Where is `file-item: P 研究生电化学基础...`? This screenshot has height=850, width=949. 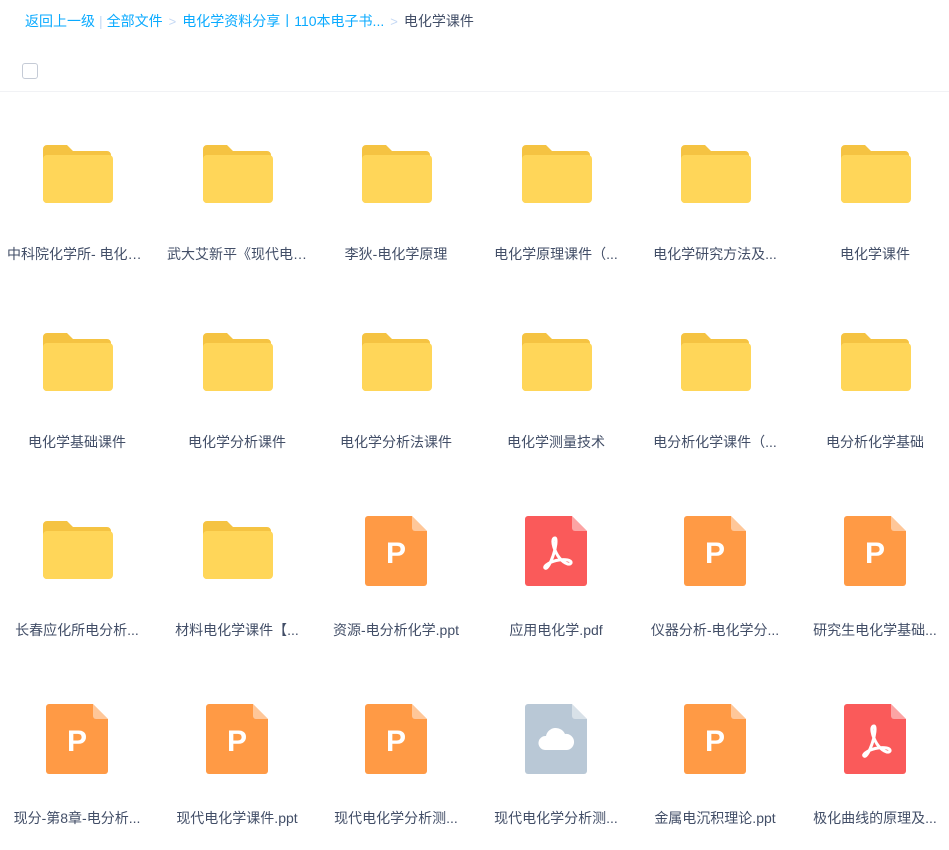
file-item: P 研究生电化学基础... is located at coordinates (875, 572).